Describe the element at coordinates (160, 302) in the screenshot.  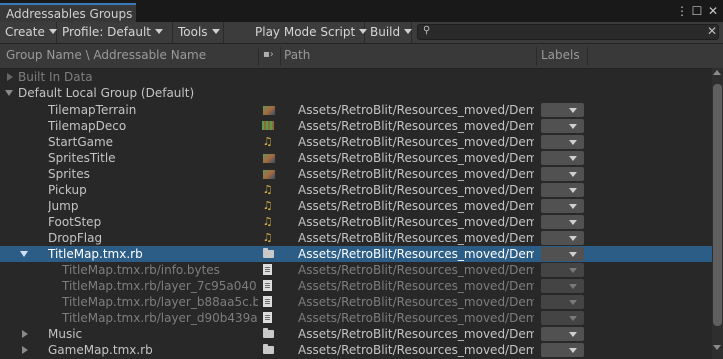
I see `entry-name: TitleMap.tmx.rb/layer_b88aa5c.bytes` at that location.